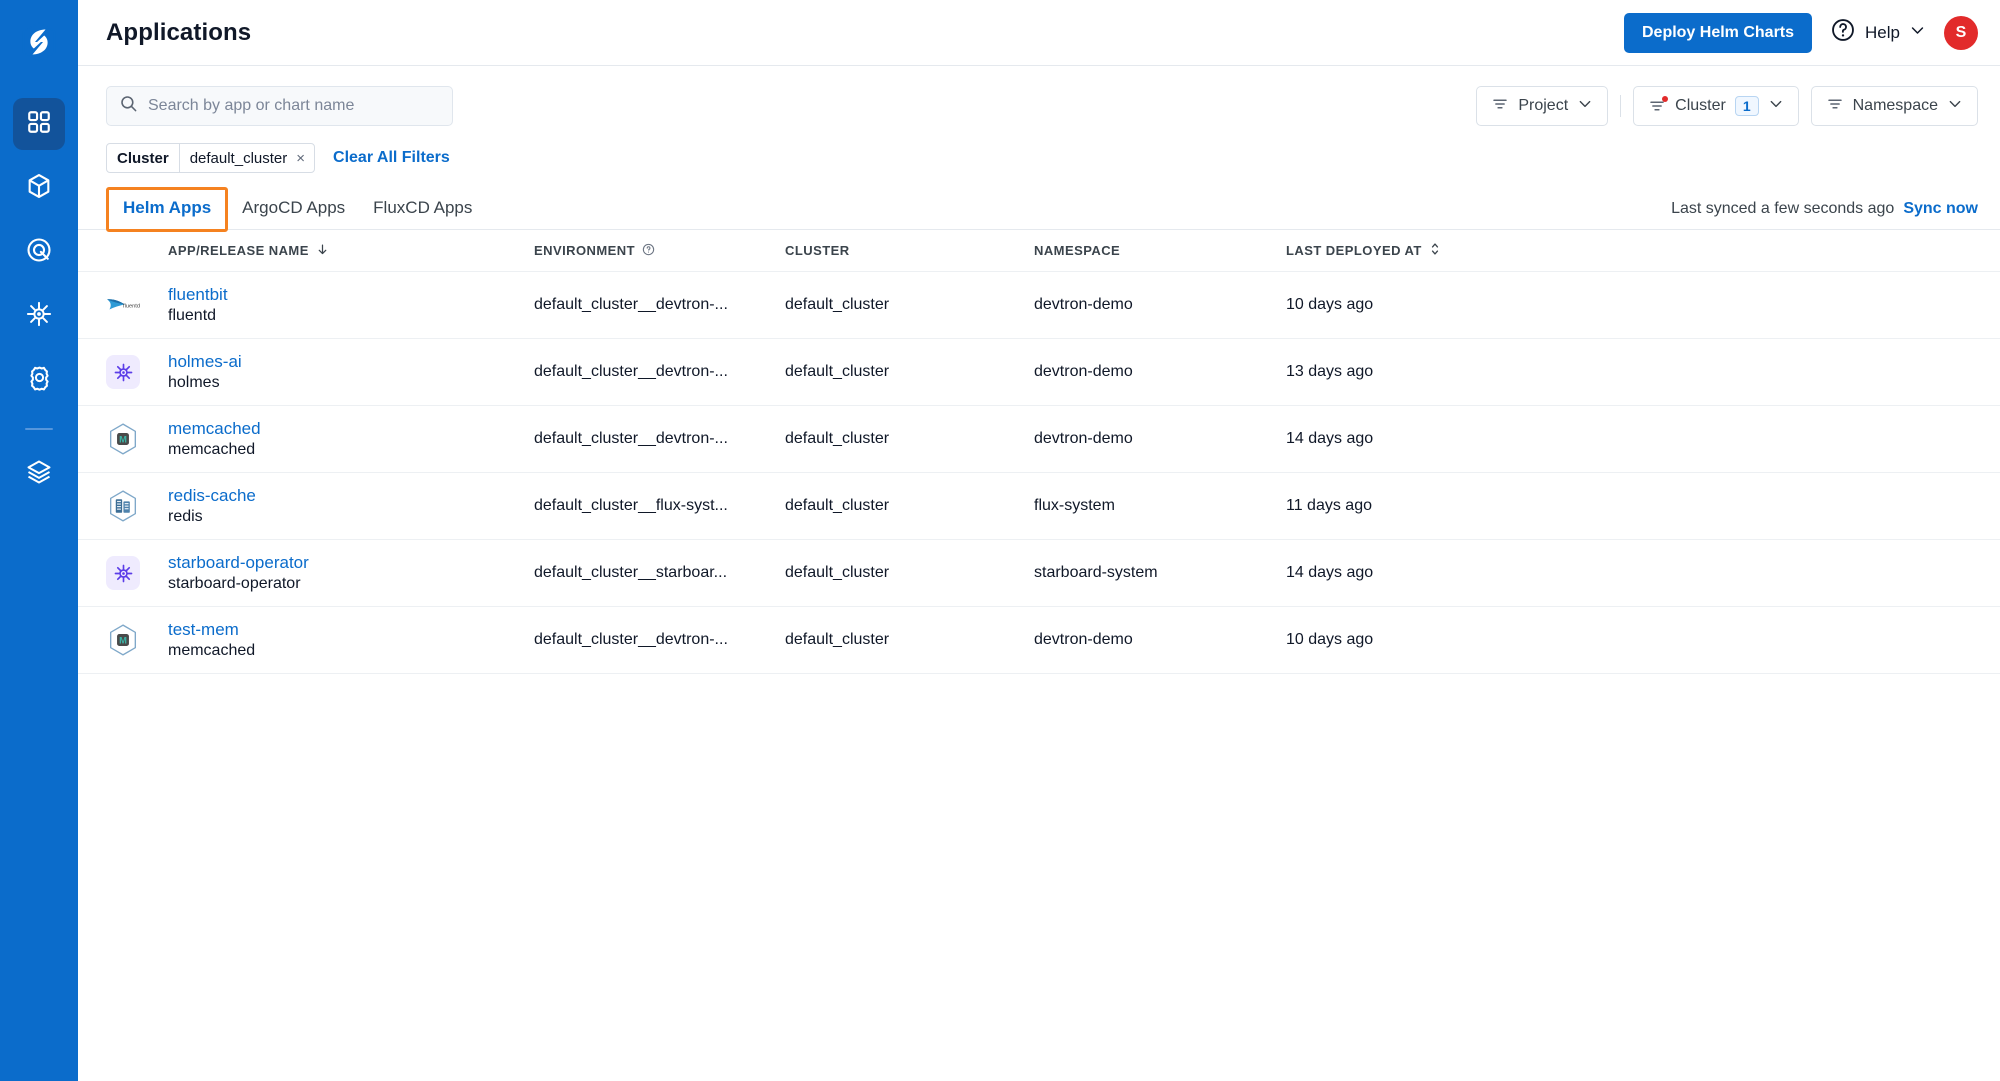  What do you see at coordinates (1843, 32) in the screenshot?
I see `question-circle-icon` at bounding box center [1843, 32].